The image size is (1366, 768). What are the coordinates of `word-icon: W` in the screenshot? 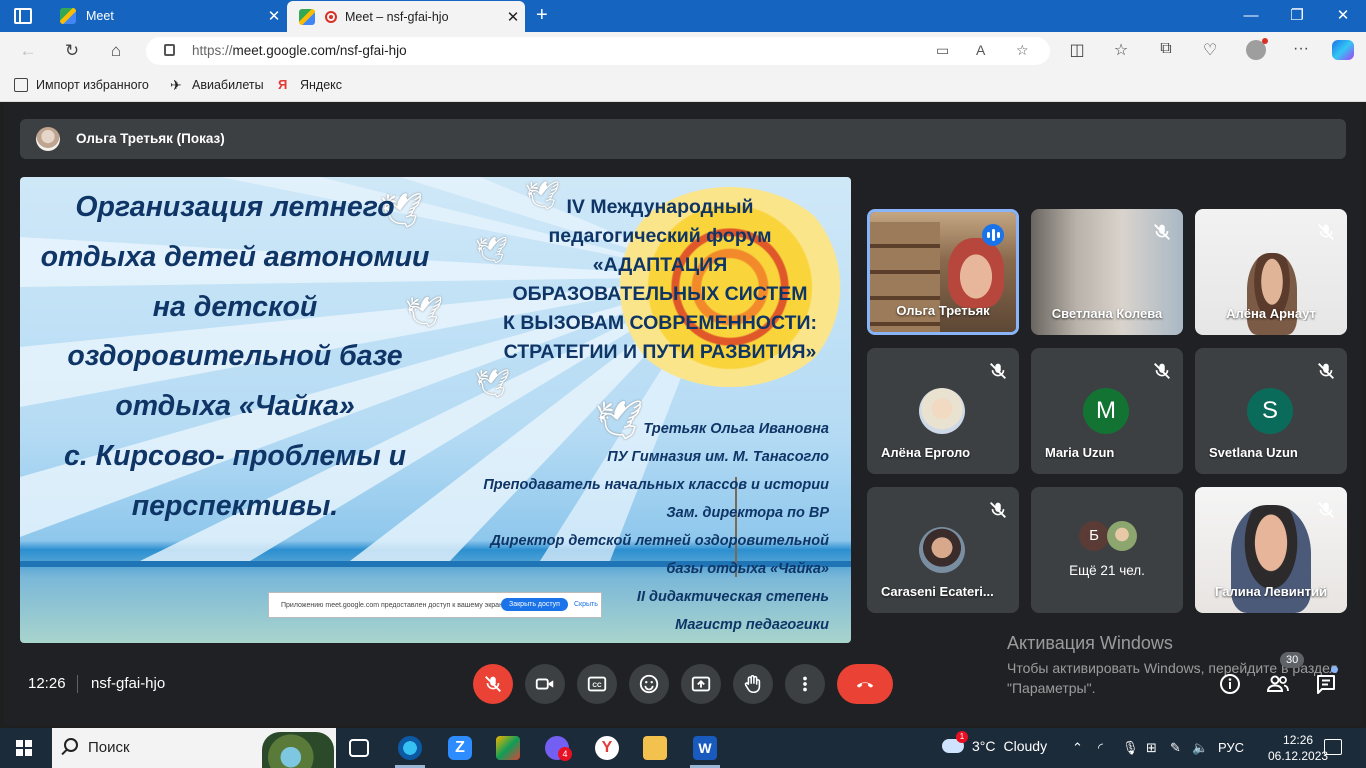 It's located at (705, 748).